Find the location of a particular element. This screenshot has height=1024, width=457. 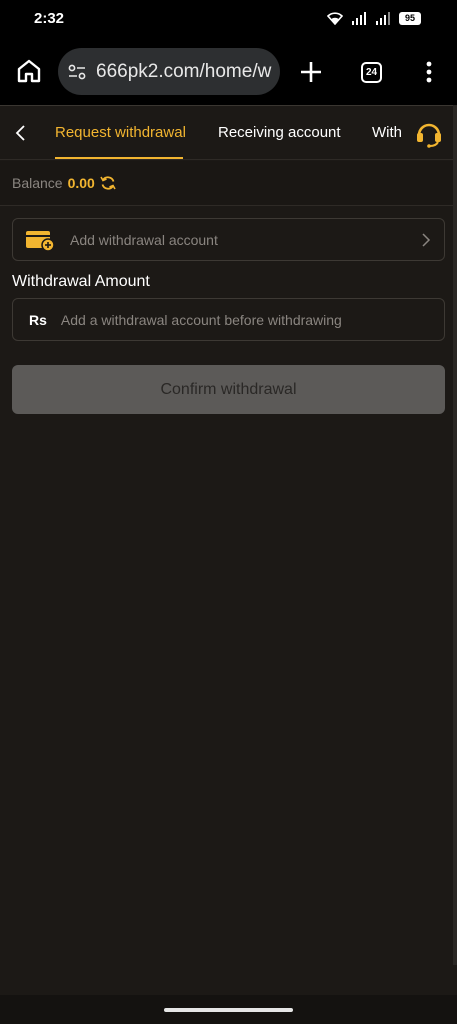

browser-toolbar: 666pk2.com/home/w 24 is located at coordinates (228, 71).